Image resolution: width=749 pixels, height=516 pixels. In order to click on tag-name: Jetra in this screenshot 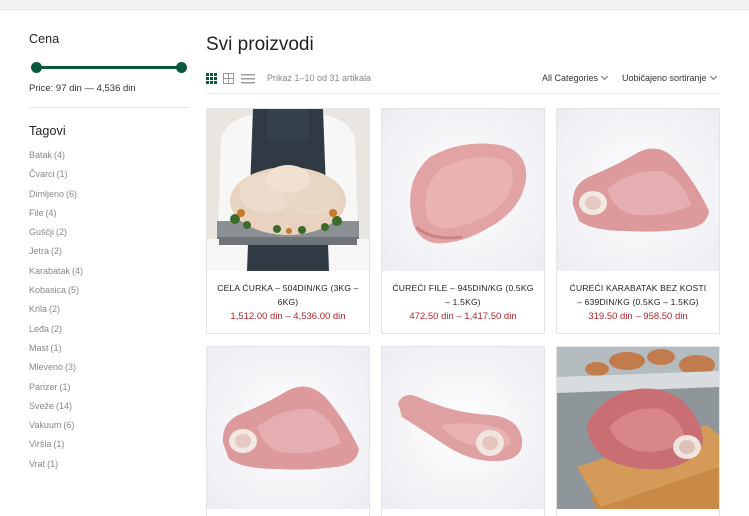, I will do `click(39, 251)`.